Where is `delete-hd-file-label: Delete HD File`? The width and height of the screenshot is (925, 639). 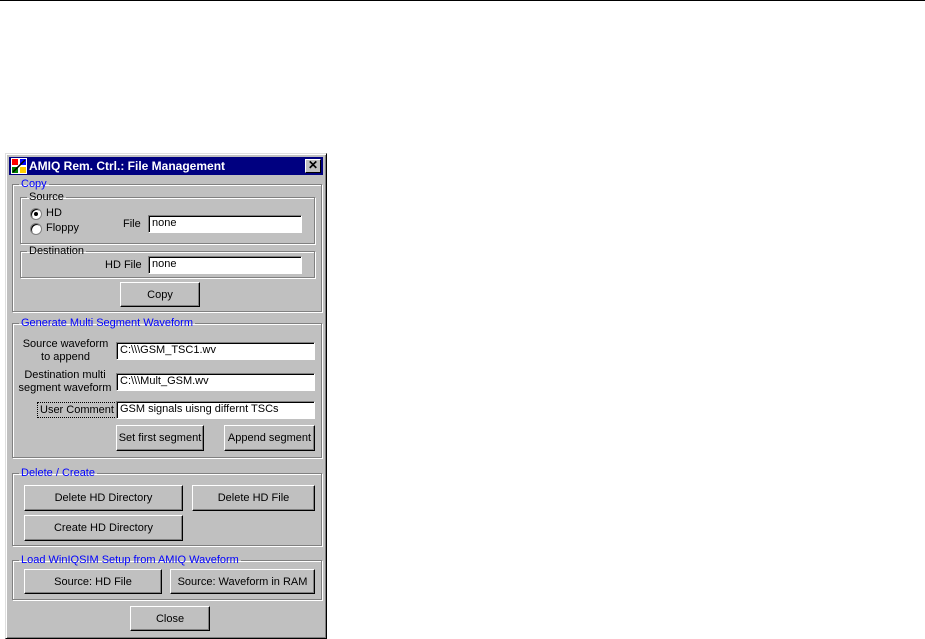
delete-hd-file-label: Delete HD File is located at coordinates (253, 498).